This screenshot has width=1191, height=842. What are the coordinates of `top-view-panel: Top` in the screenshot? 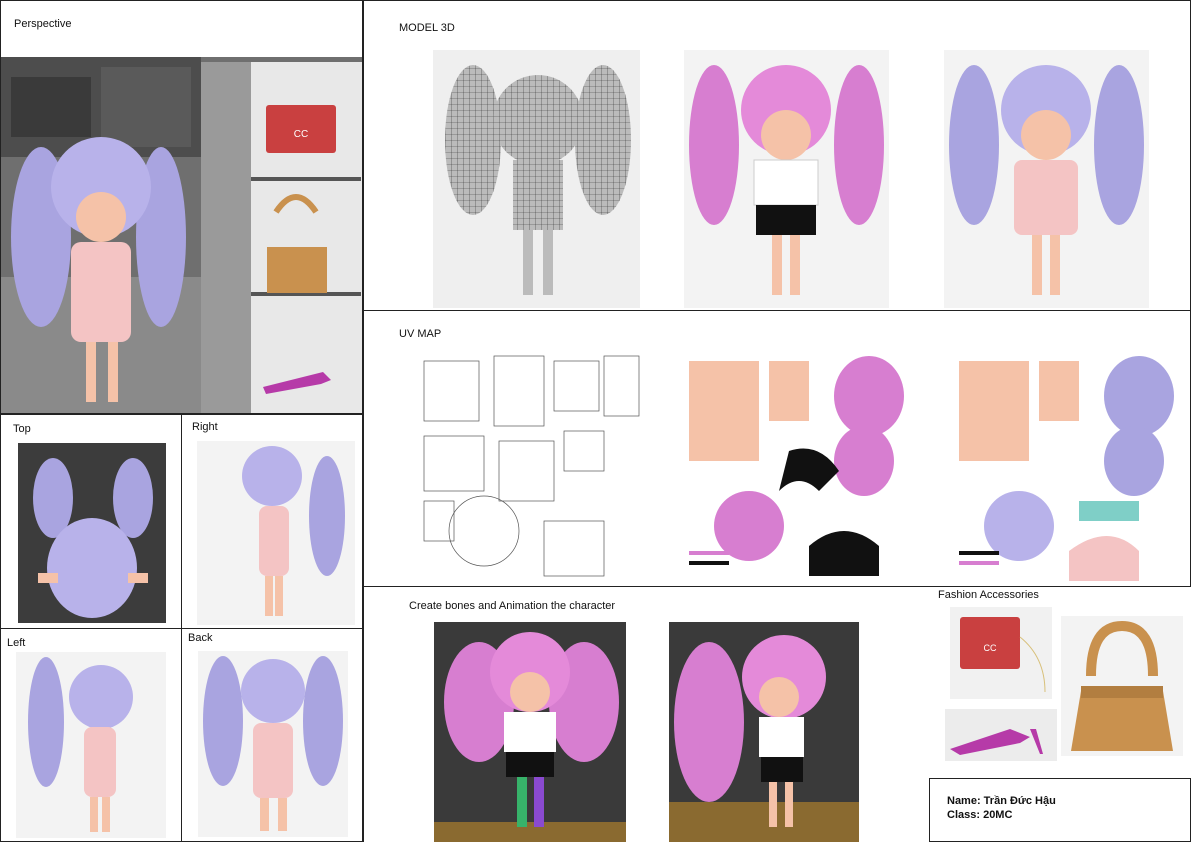 It's located at (91, 521).